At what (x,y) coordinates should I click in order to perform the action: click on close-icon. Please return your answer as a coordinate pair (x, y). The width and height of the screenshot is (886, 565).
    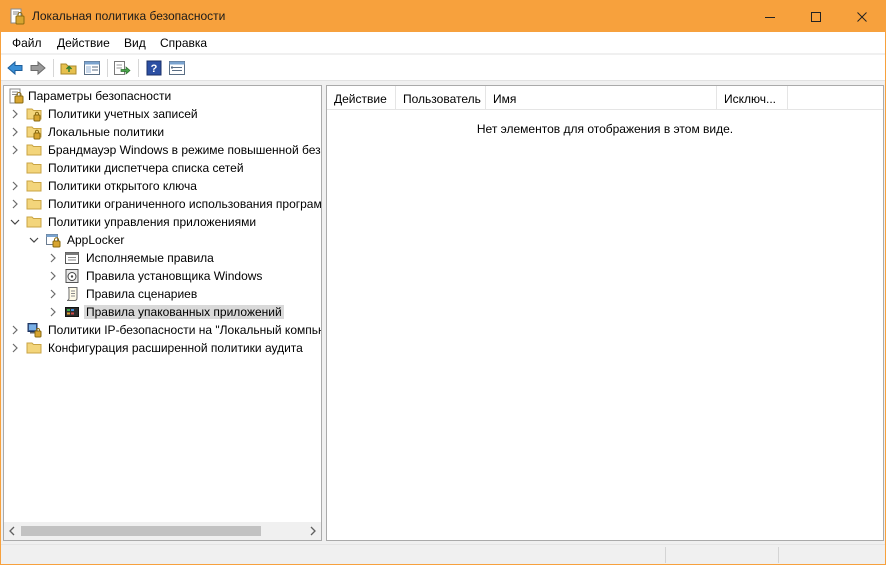
    Looking at the image, I should click on (862, 16).